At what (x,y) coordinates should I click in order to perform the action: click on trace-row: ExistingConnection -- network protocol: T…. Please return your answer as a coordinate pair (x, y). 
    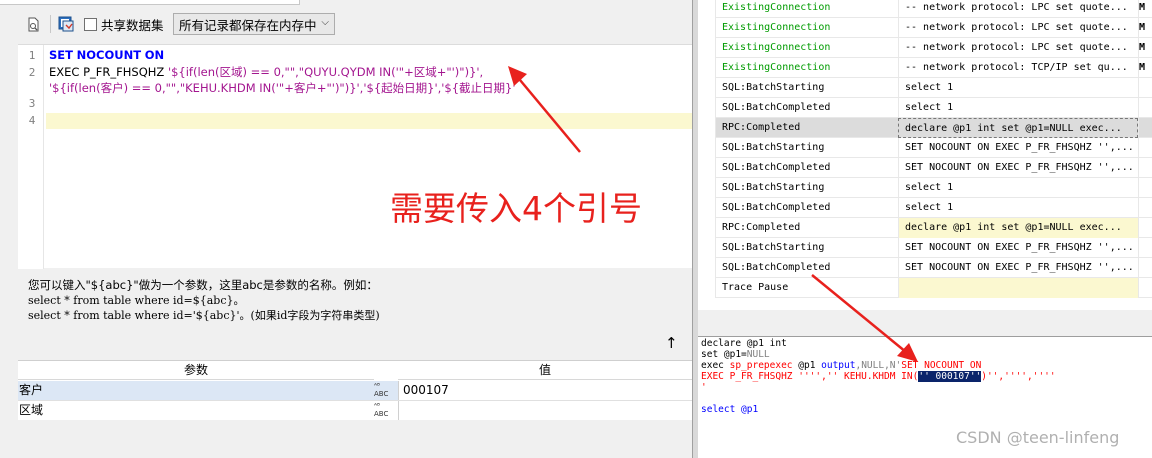
    Looking at the image, I should click on (925, 68).